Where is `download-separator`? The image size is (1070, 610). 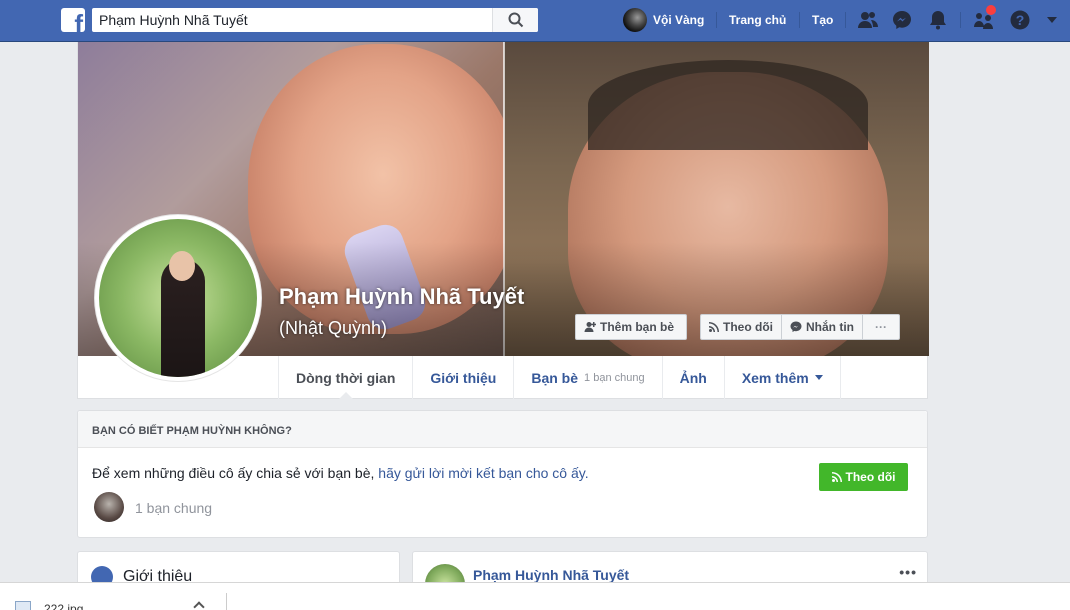
download-separator is located at coordinates (226, 601).